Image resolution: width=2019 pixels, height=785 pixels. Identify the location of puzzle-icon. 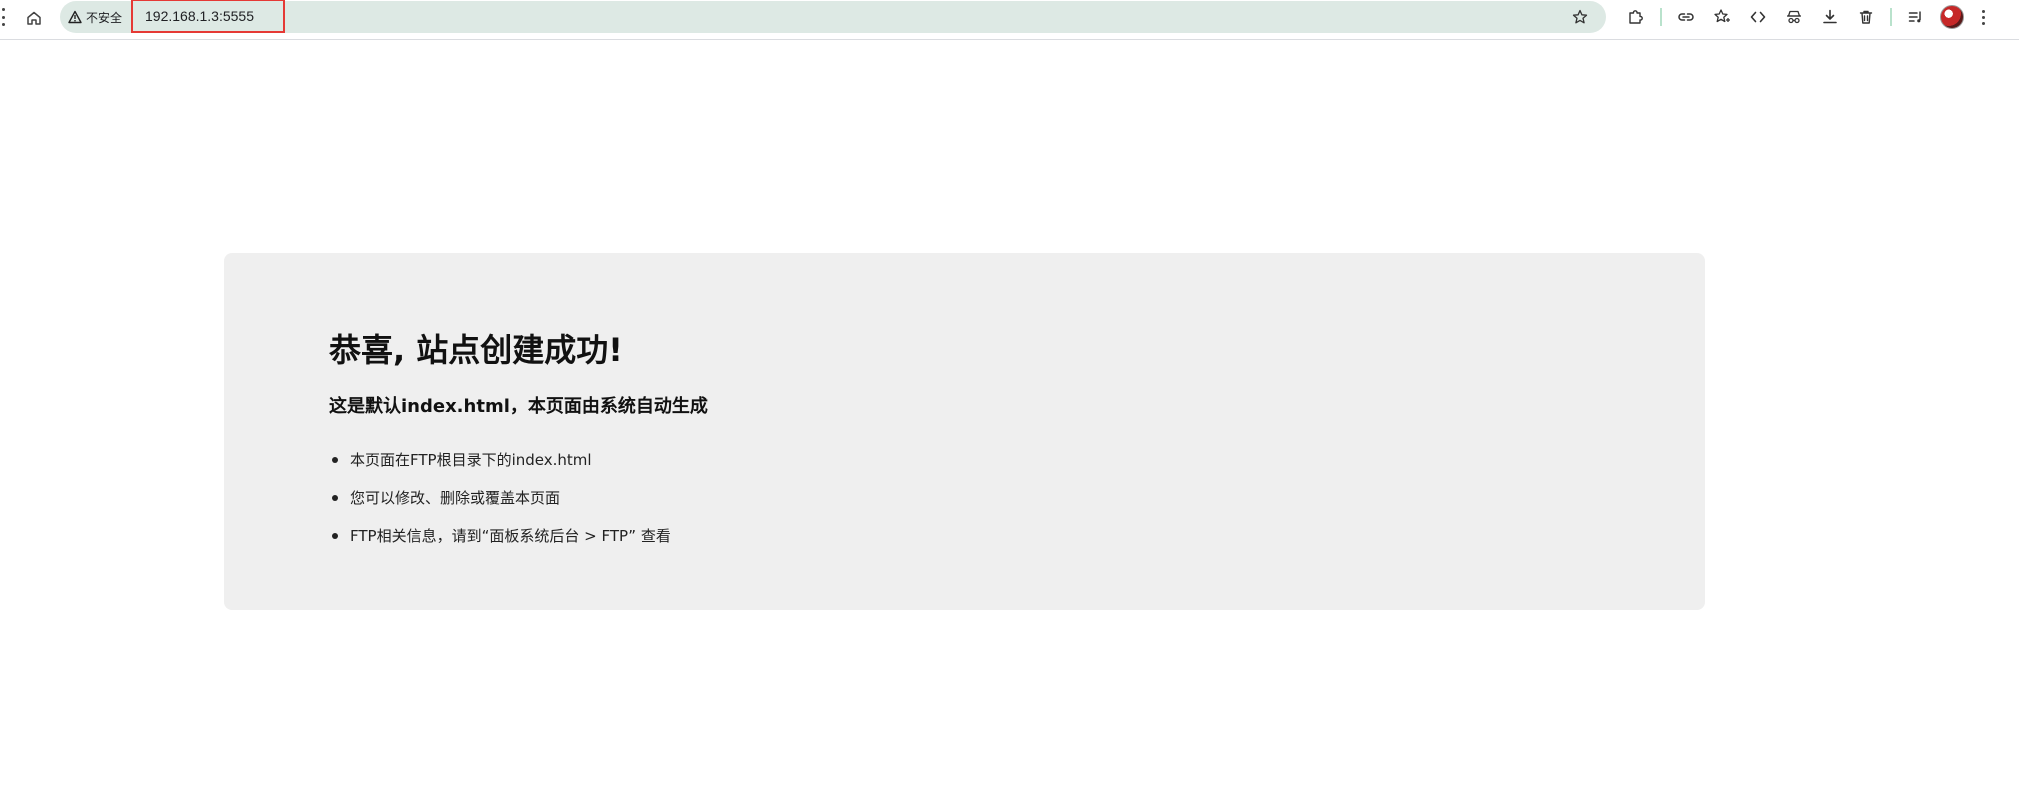
(1636, 17).